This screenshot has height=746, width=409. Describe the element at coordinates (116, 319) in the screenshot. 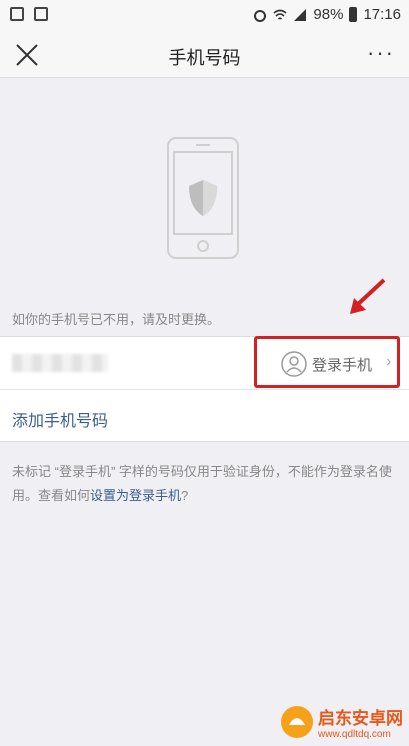

I see `replace-hint: 如你的手机号已不用，请及时更换。` at that location.